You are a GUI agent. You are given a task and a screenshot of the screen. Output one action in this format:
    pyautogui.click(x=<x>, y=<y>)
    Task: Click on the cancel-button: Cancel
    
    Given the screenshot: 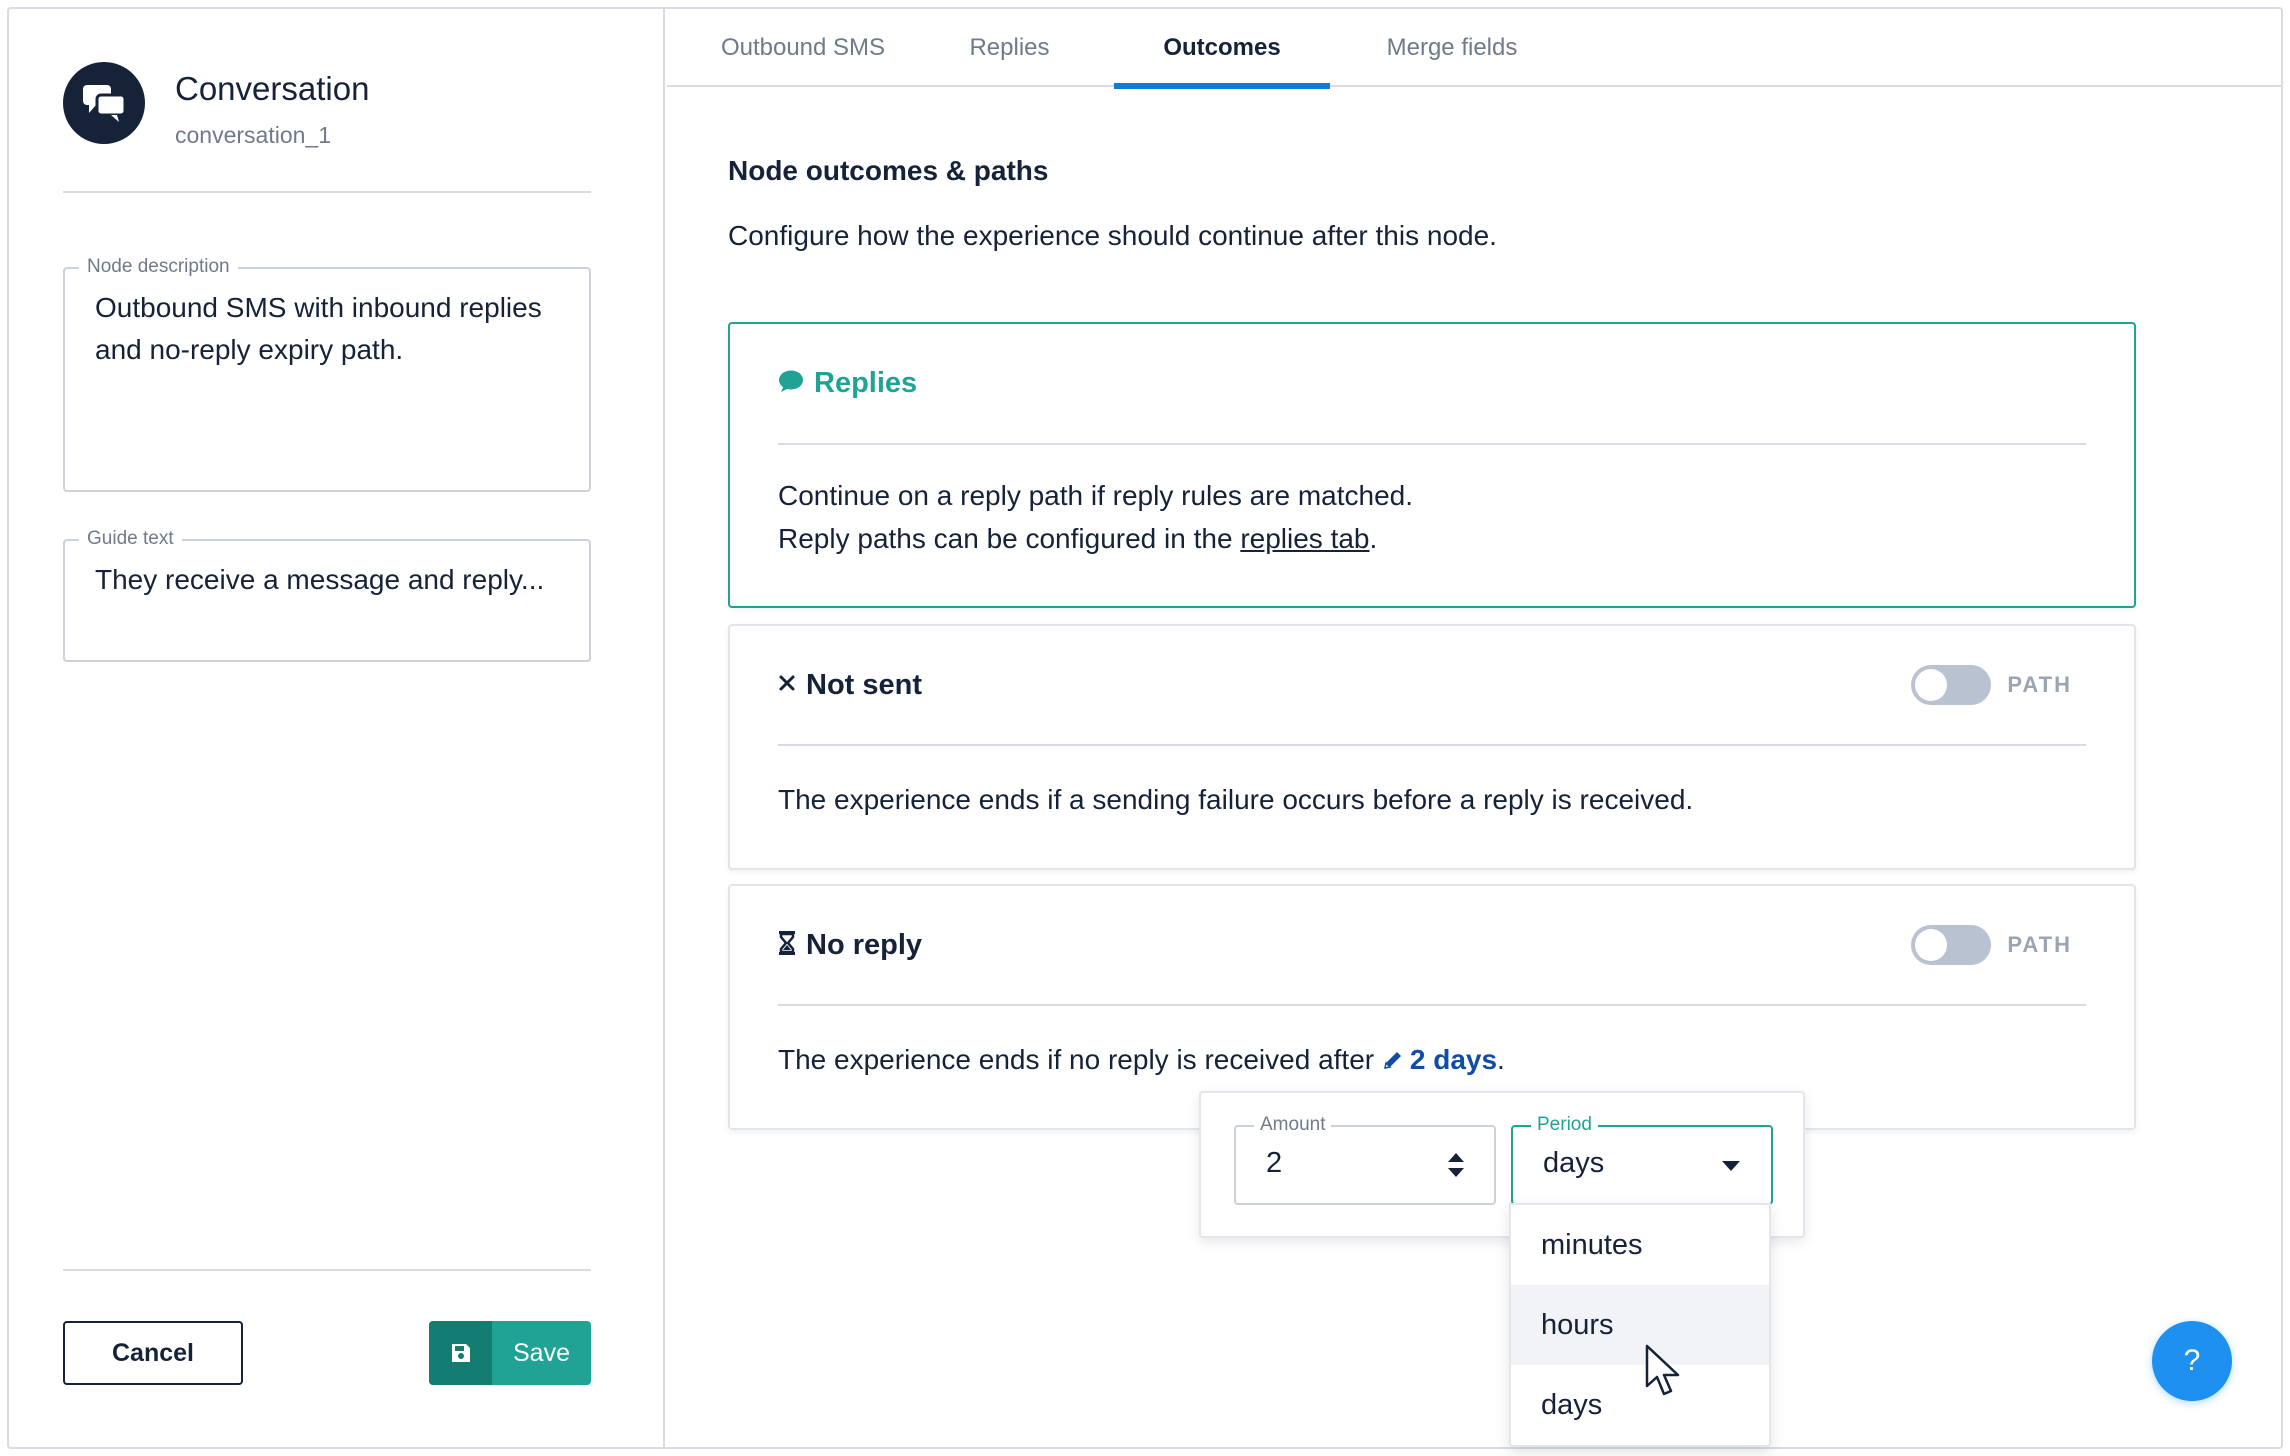 What is the action you would take?
    pyautogui.click(x=153, y=1353)
    